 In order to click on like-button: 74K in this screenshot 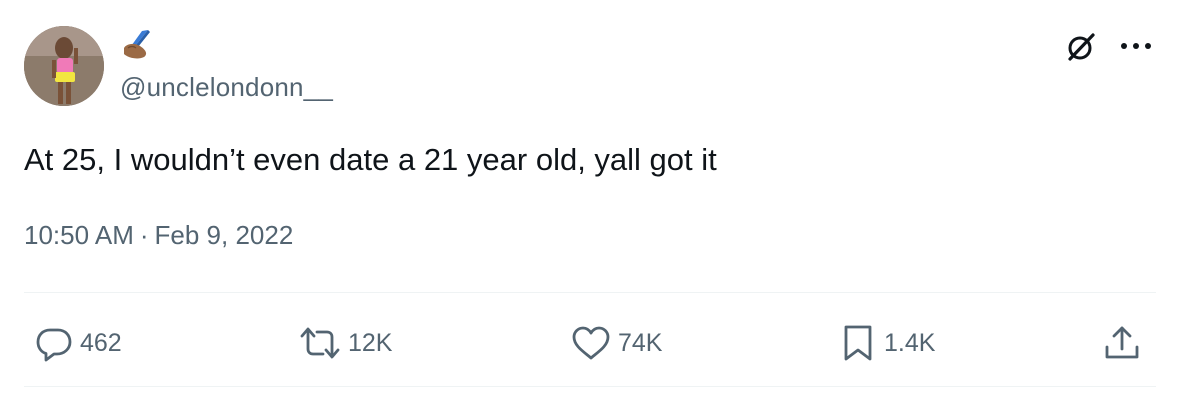, I will do `click(616, 343)`.